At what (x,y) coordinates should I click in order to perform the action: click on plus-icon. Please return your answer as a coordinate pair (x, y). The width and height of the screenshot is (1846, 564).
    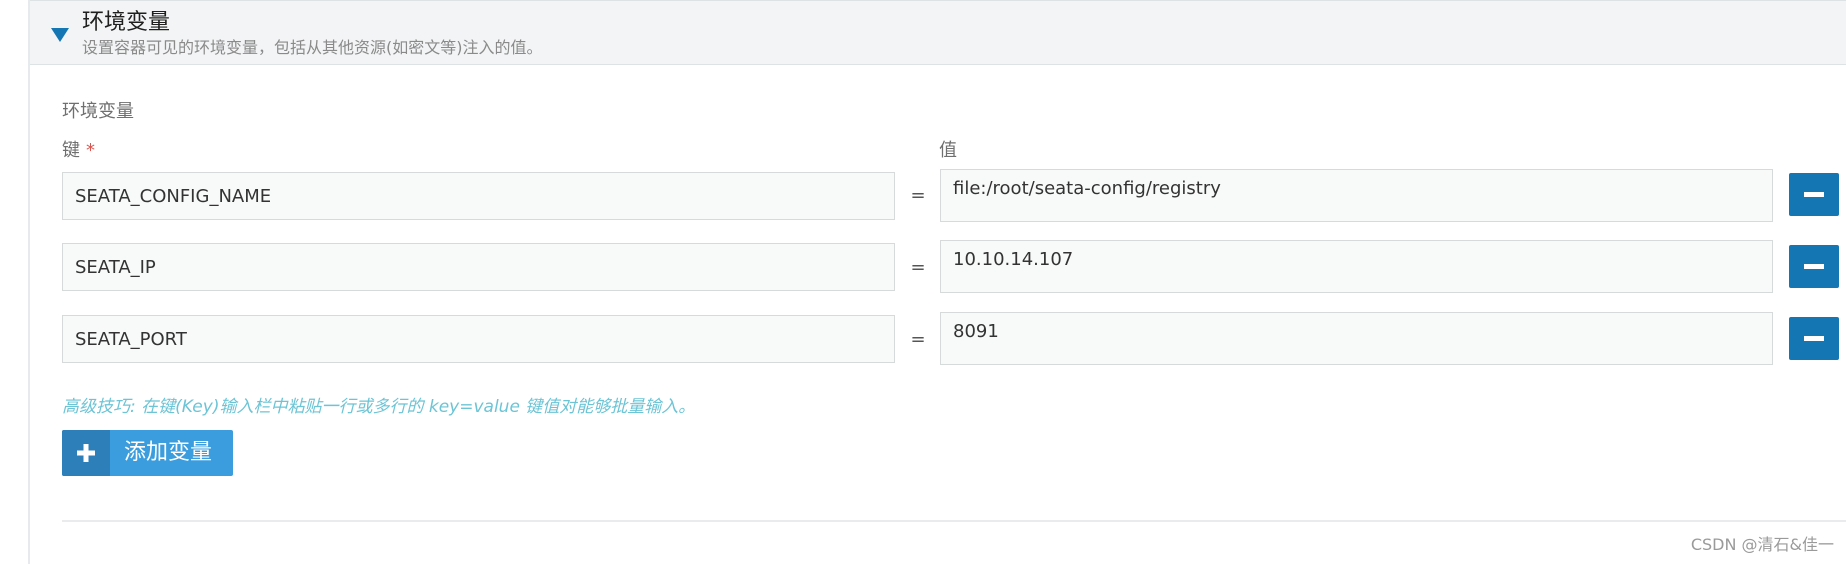
    Looking at the image, I should click on (86, 453).